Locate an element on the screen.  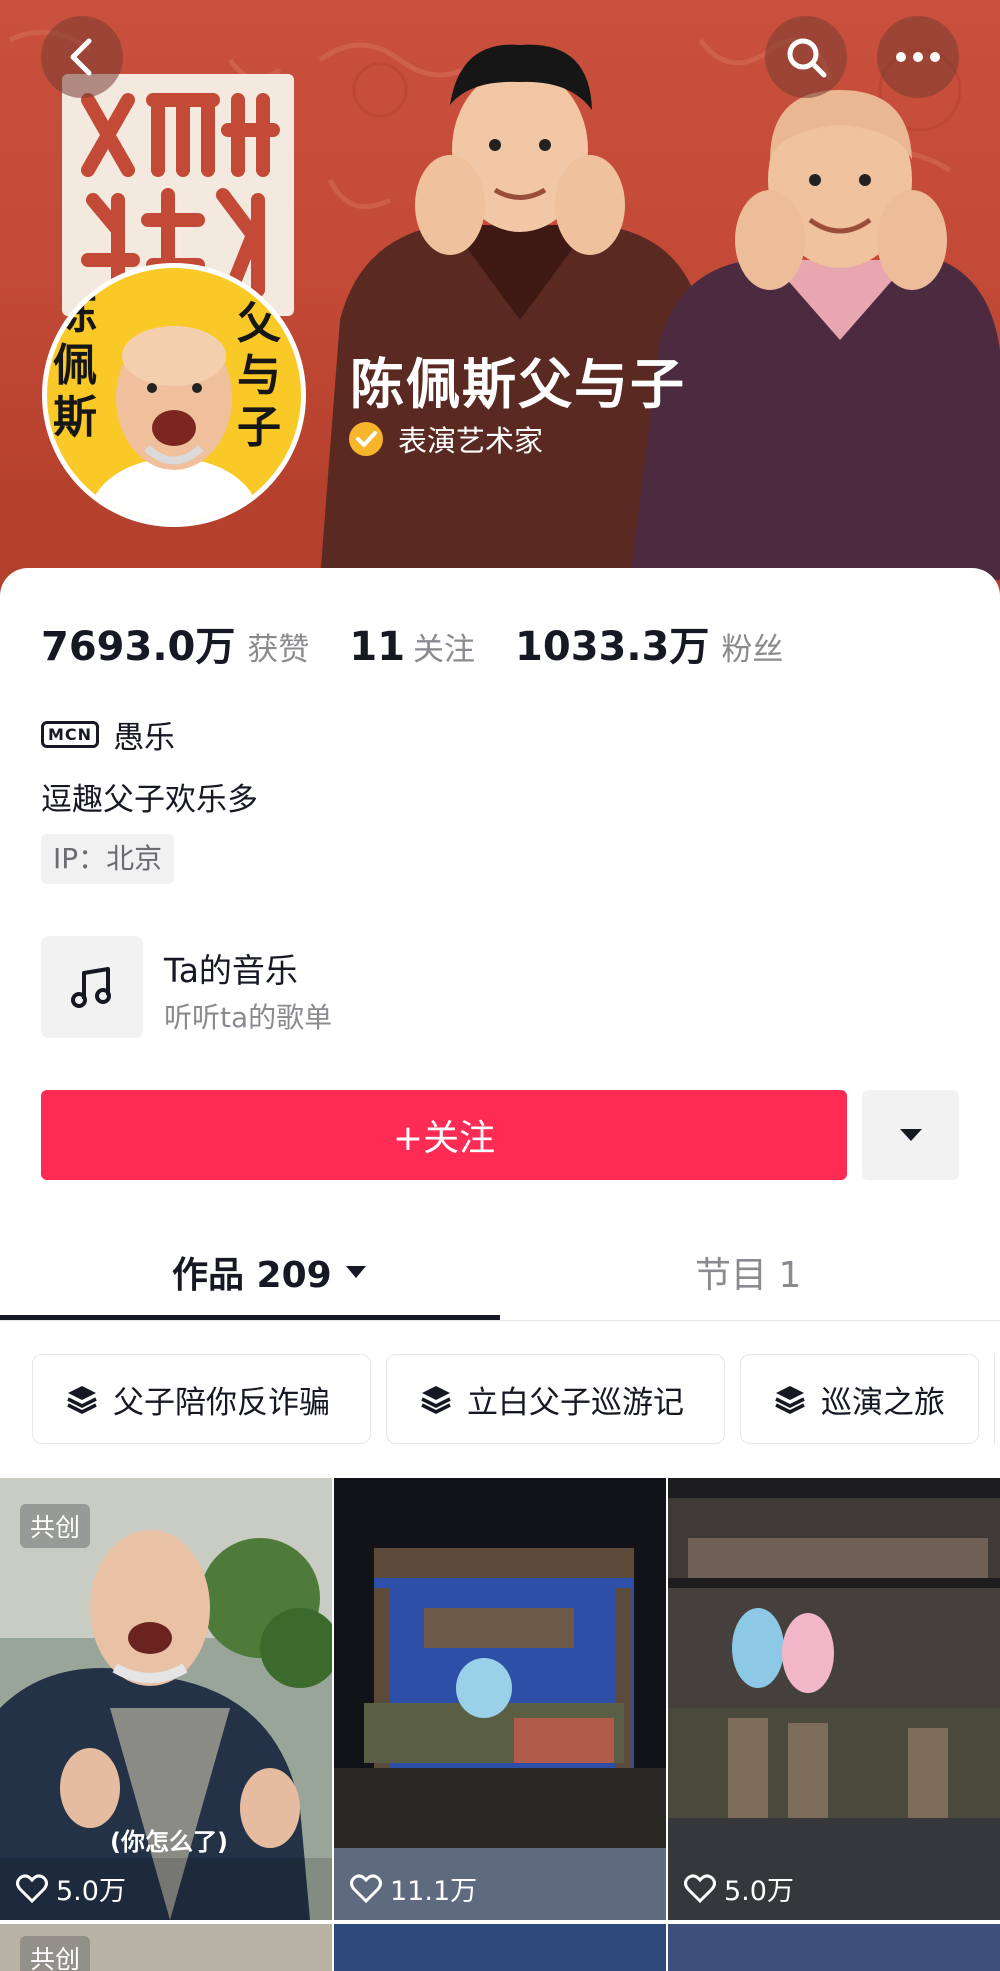
video-thumbnail: 共创 (你怎么了) 5.0万 is located at coordinates (166, 1699).